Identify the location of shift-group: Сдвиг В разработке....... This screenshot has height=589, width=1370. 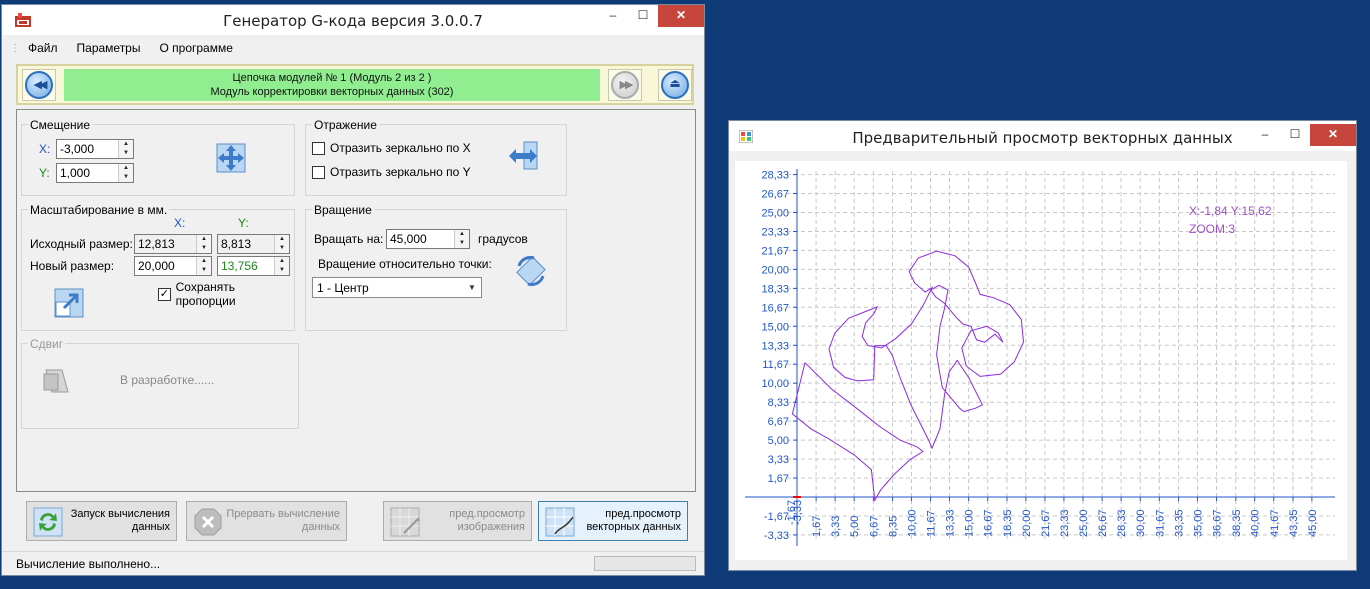
(160, 383).